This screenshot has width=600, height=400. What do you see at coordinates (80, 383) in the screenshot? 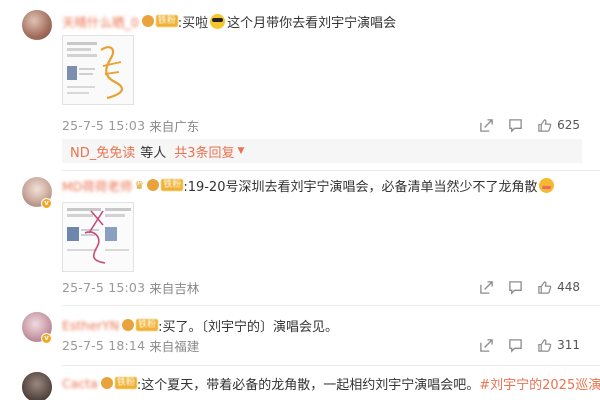
I see `username: Cacta` at bounding box center [80, 383].